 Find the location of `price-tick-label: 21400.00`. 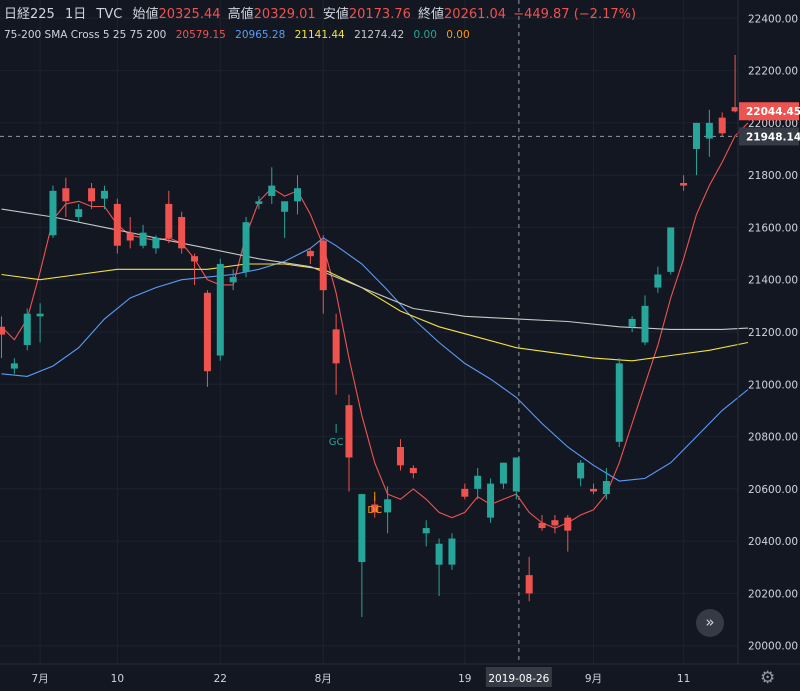

price-tick-label: 21400.00 is located at coordinates (773, 281).